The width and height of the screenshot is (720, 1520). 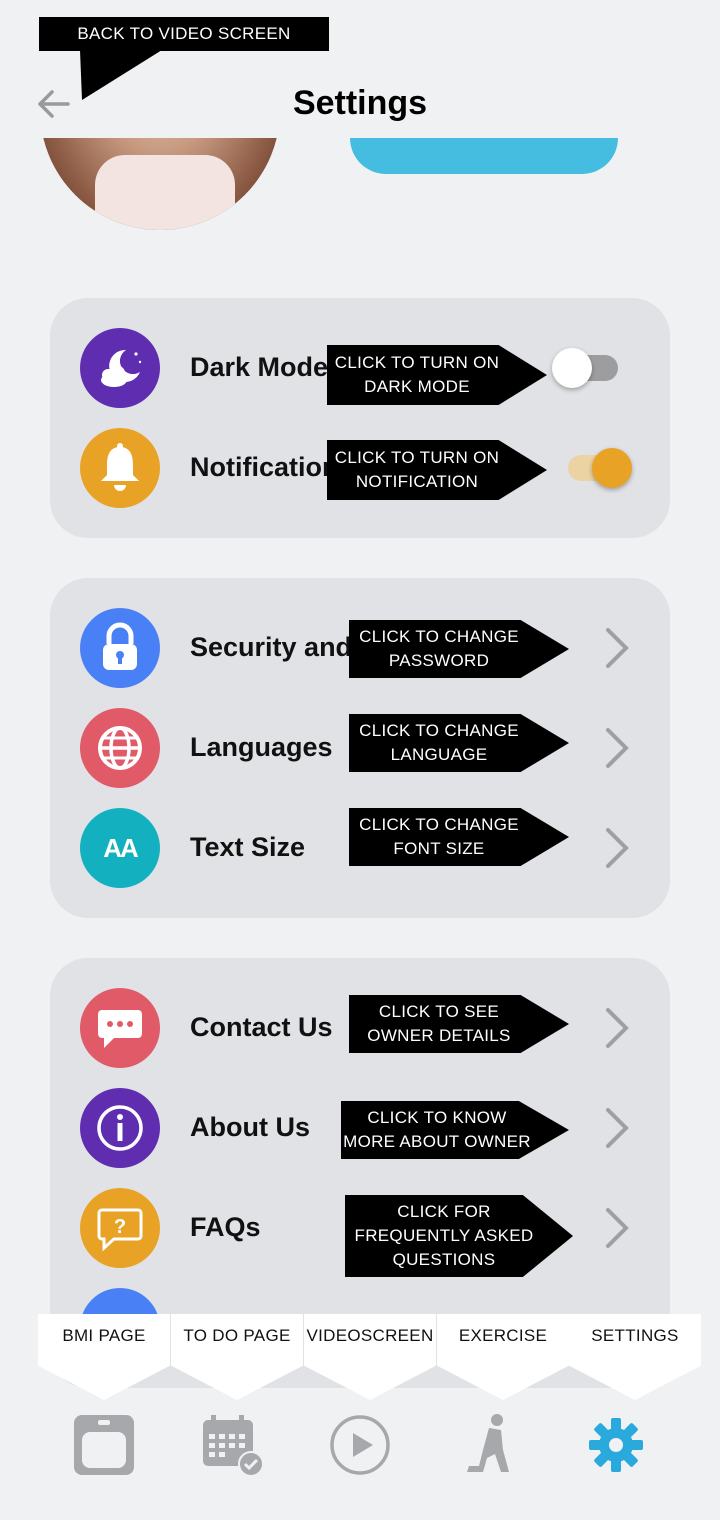 I want to click on languages-icon, so click(x=120, y=748).